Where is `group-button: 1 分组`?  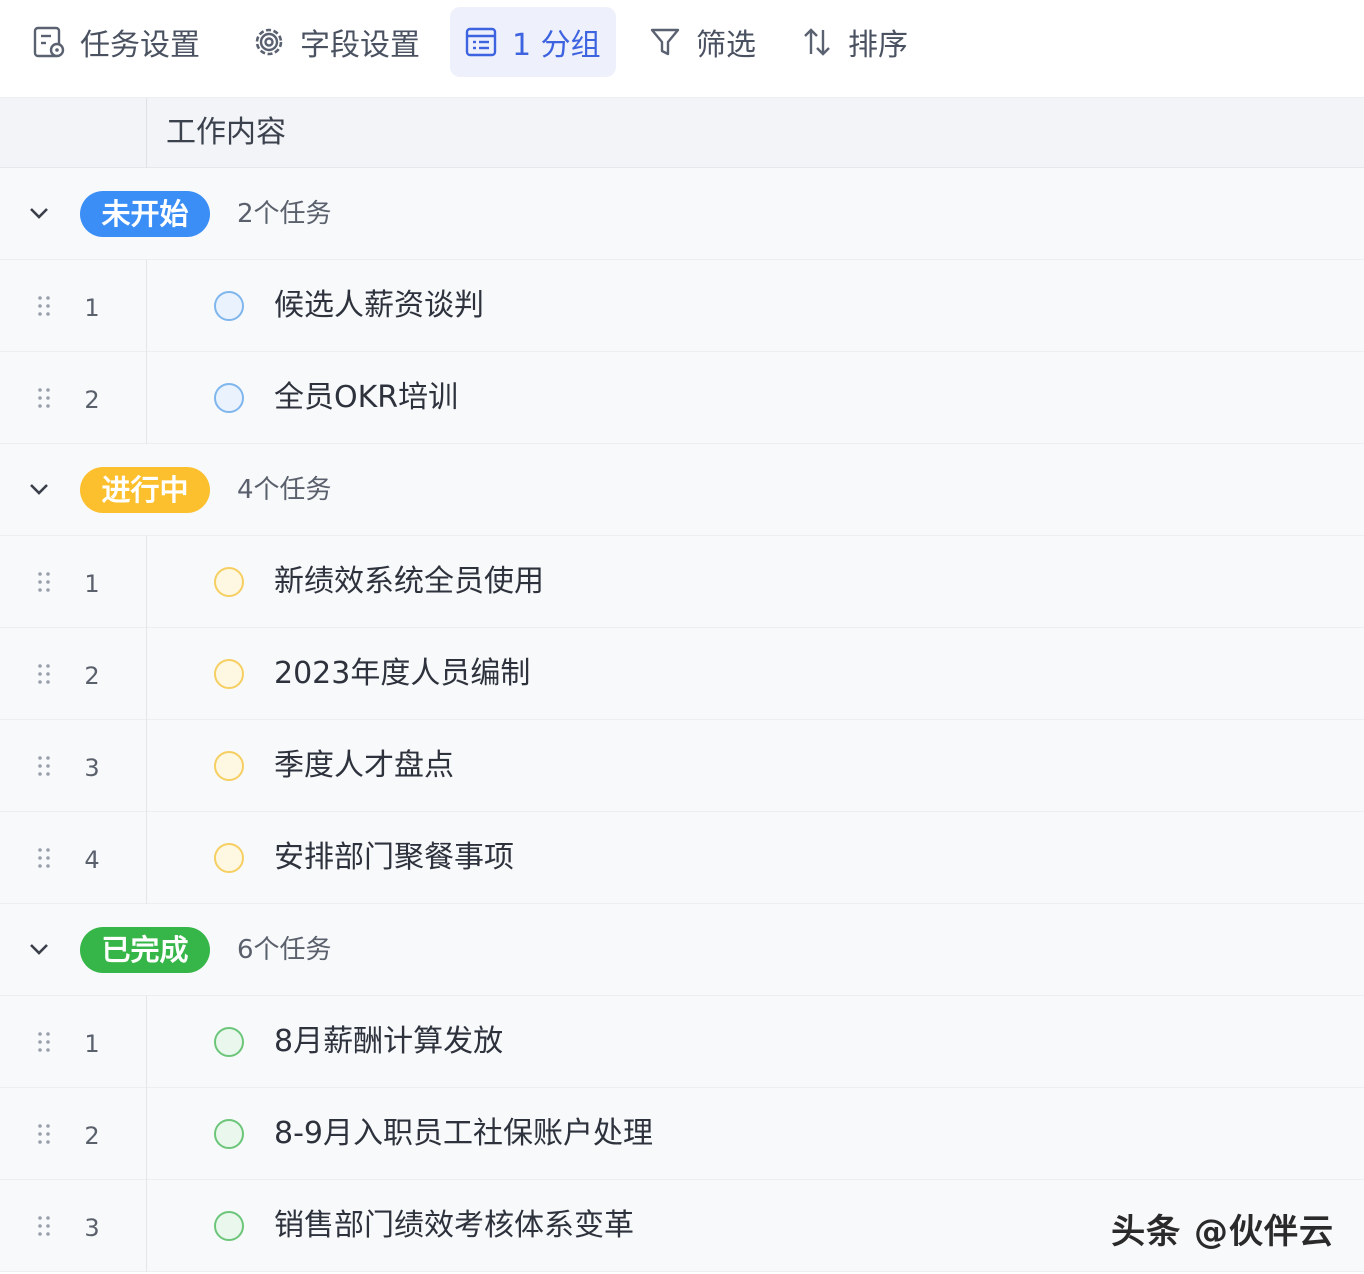
group-button: 1 分组 is located at coordinates (533, 42).